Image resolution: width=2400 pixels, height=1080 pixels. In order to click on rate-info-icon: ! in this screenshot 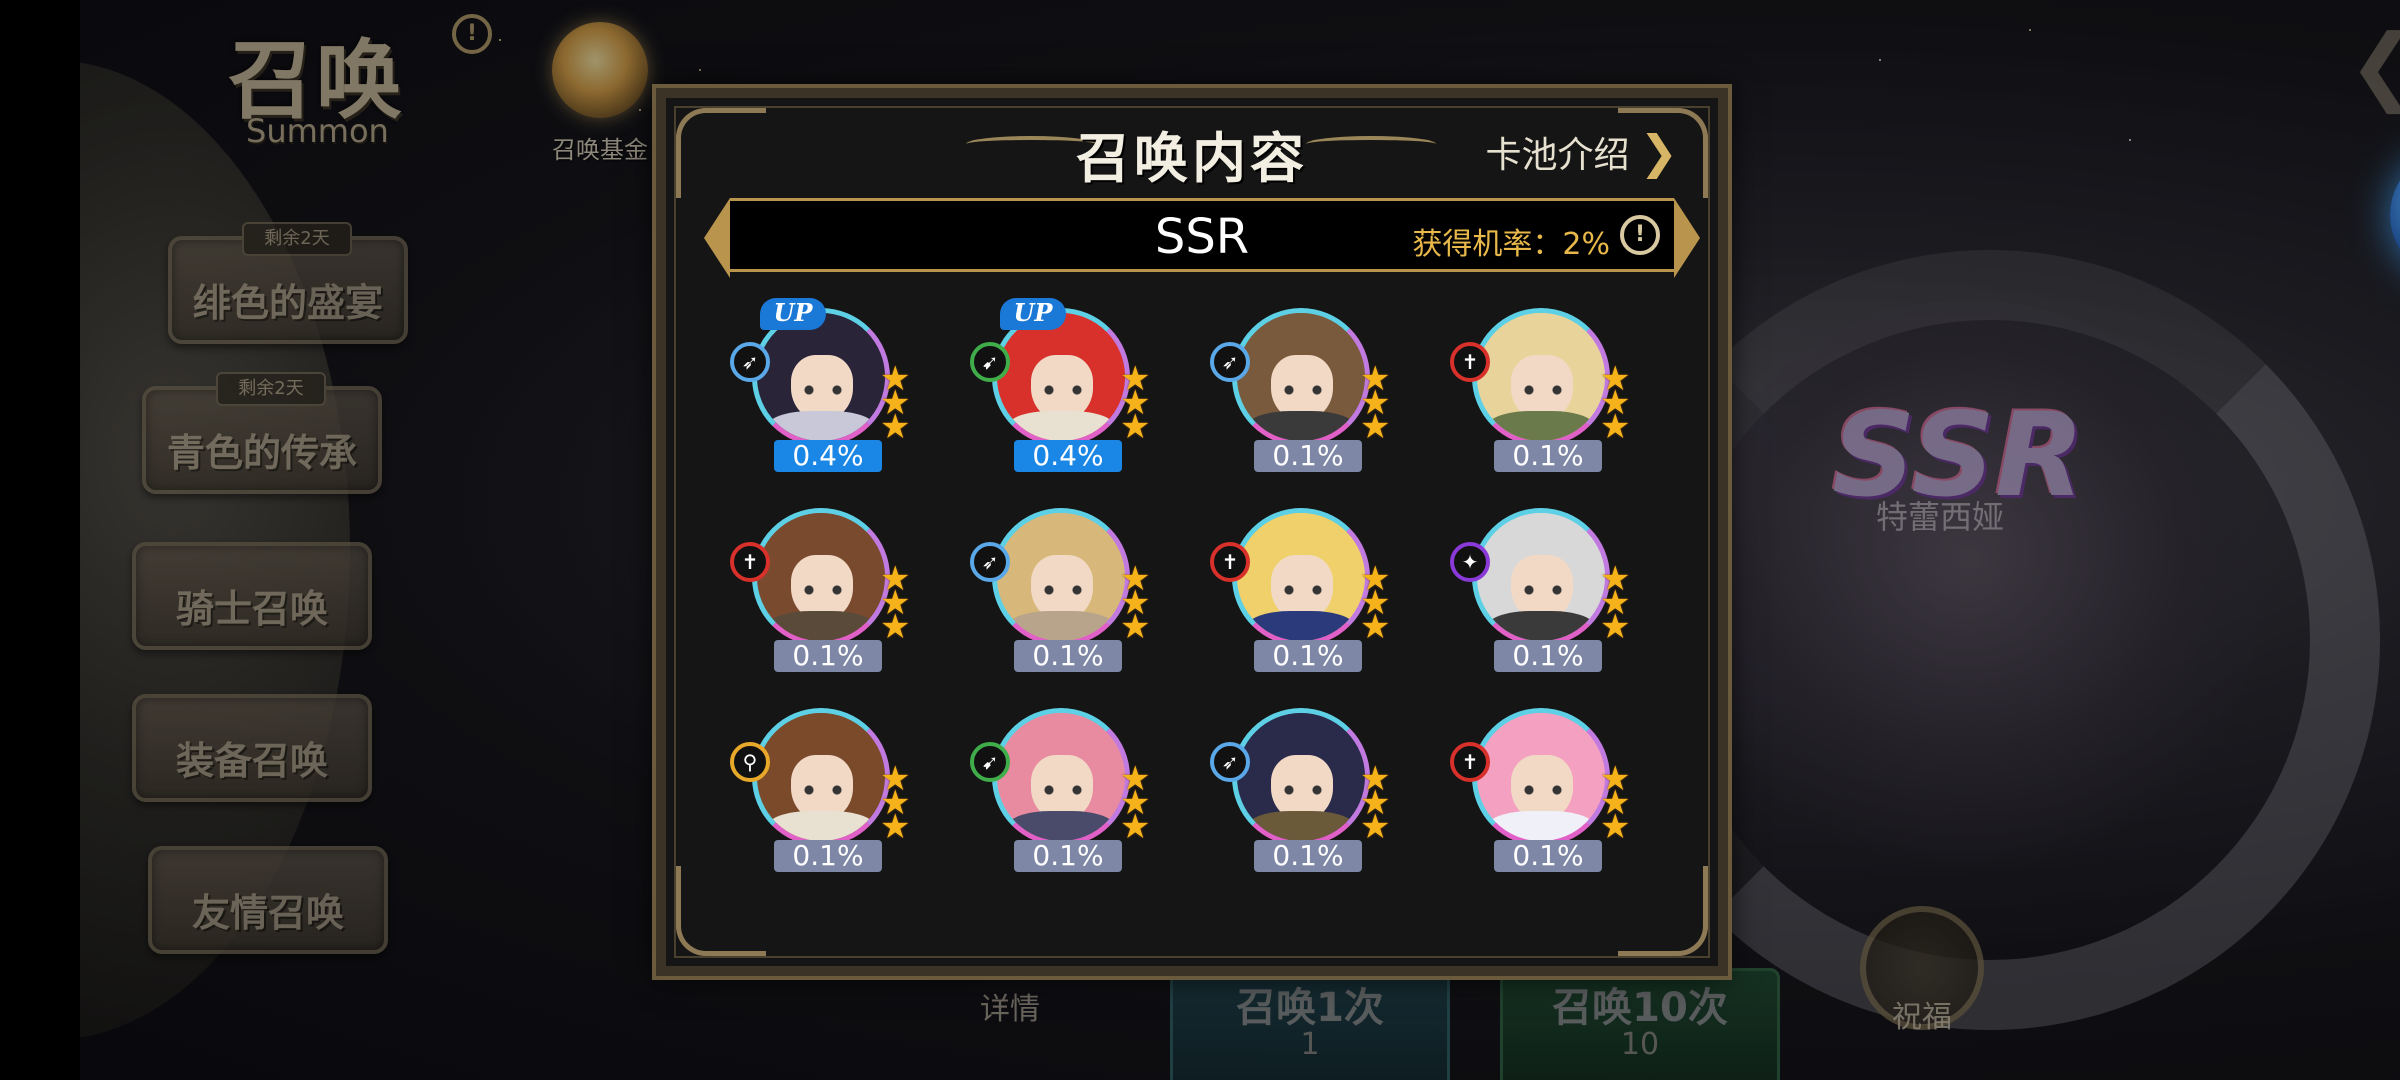, I will do `click(1640, 235)`.